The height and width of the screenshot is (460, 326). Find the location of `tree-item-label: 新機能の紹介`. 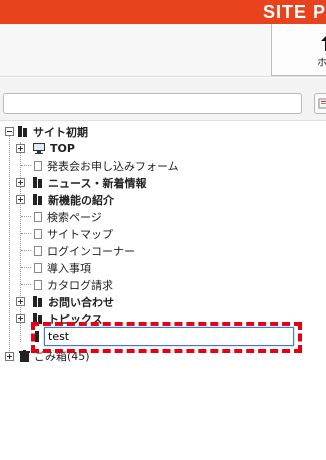

tree-item-label: 新機能の紹介 is located at coordinates (81, 200).